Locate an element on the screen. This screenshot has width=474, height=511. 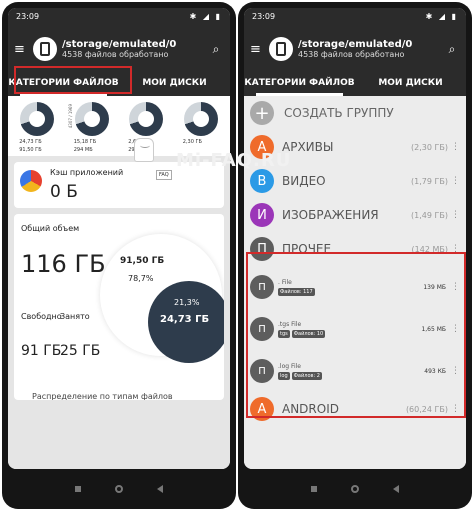
video-letter-icon: В is located at coordinates (262, 181).